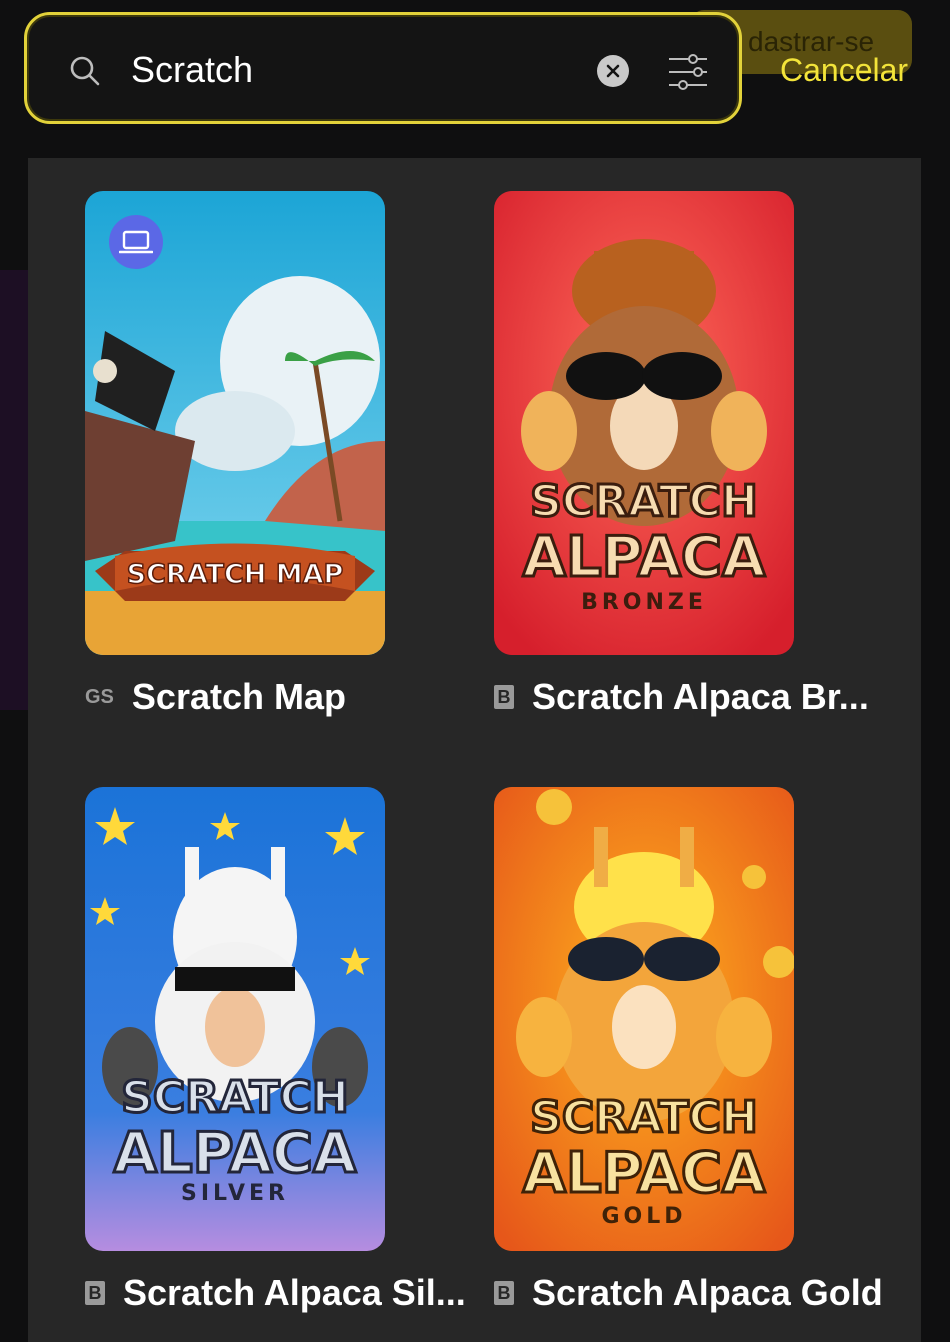  I want to click on logo-line-3: BRONZE, so click(644, 602).